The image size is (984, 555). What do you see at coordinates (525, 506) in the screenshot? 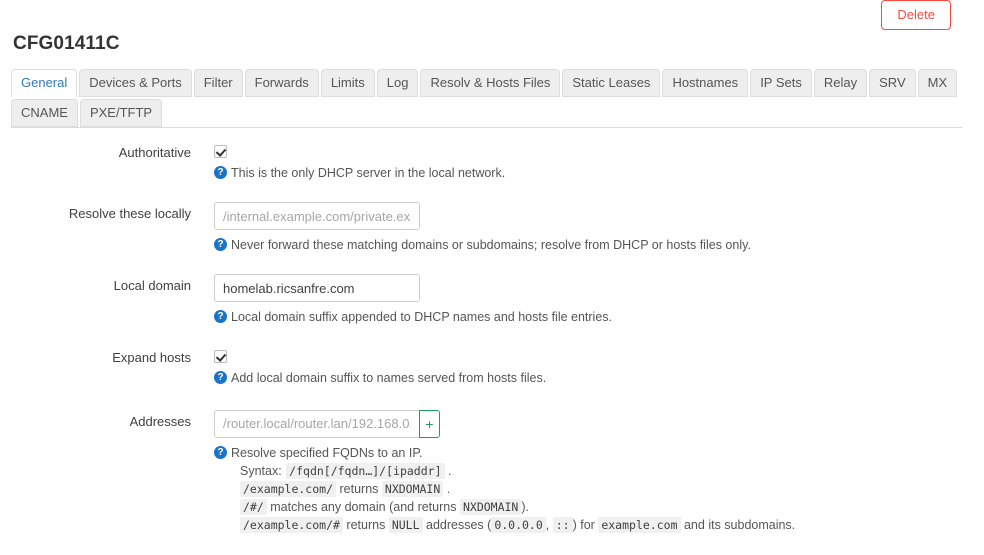
I see `help-line-4-suffix: ).` at bounding box center [525, 506].